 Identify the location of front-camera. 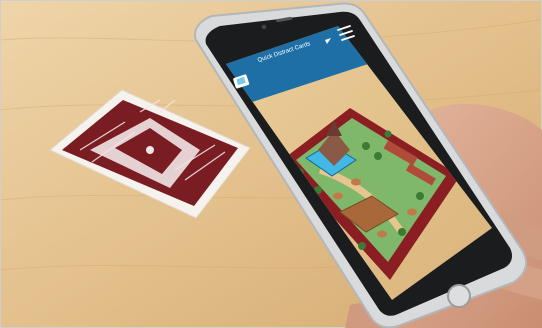
(264, 27).